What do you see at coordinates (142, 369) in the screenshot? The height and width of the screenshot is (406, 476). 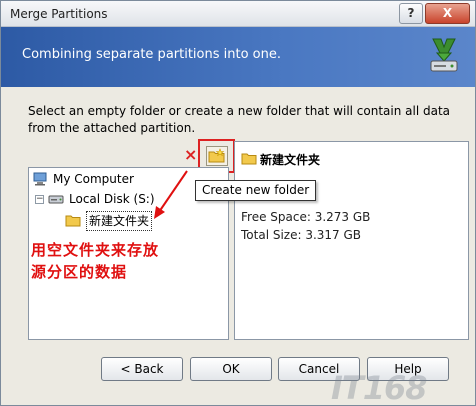 I see `back-button: < Back` at bounding box center [142, 369].